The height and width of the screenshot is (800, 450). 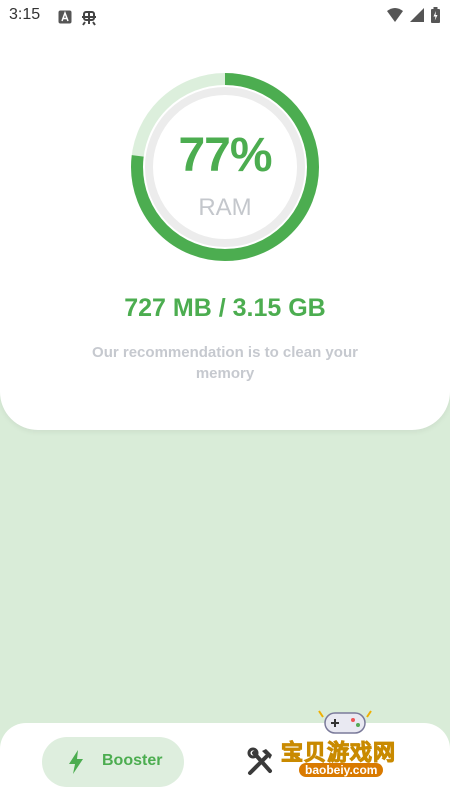 I want to click on signal-icon, so click(x=417, y=17).